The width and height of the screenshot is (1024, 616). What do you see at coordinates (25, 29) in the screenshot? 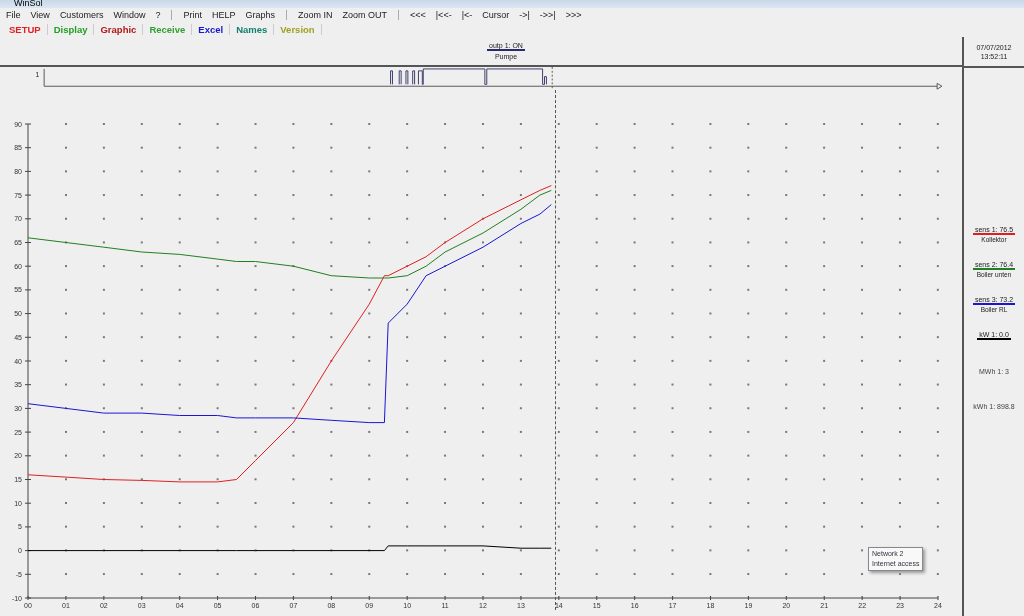
I see `toolbar-button: SETUP` at bounding box center [25, 29].